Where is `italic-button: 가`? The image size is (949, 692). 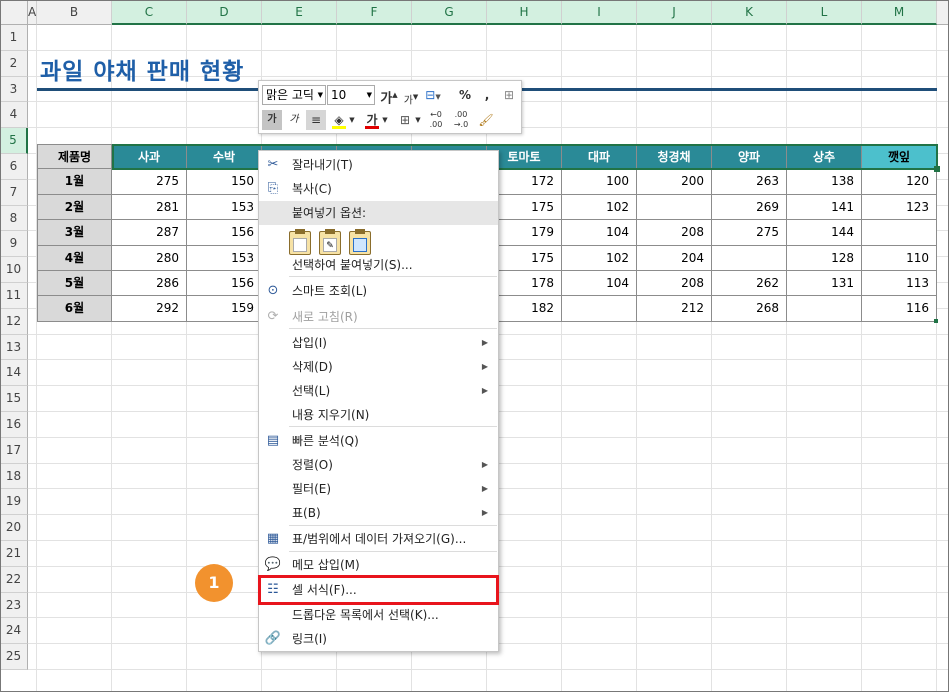 italic-button: 가 is located at coordinates (294, 120).